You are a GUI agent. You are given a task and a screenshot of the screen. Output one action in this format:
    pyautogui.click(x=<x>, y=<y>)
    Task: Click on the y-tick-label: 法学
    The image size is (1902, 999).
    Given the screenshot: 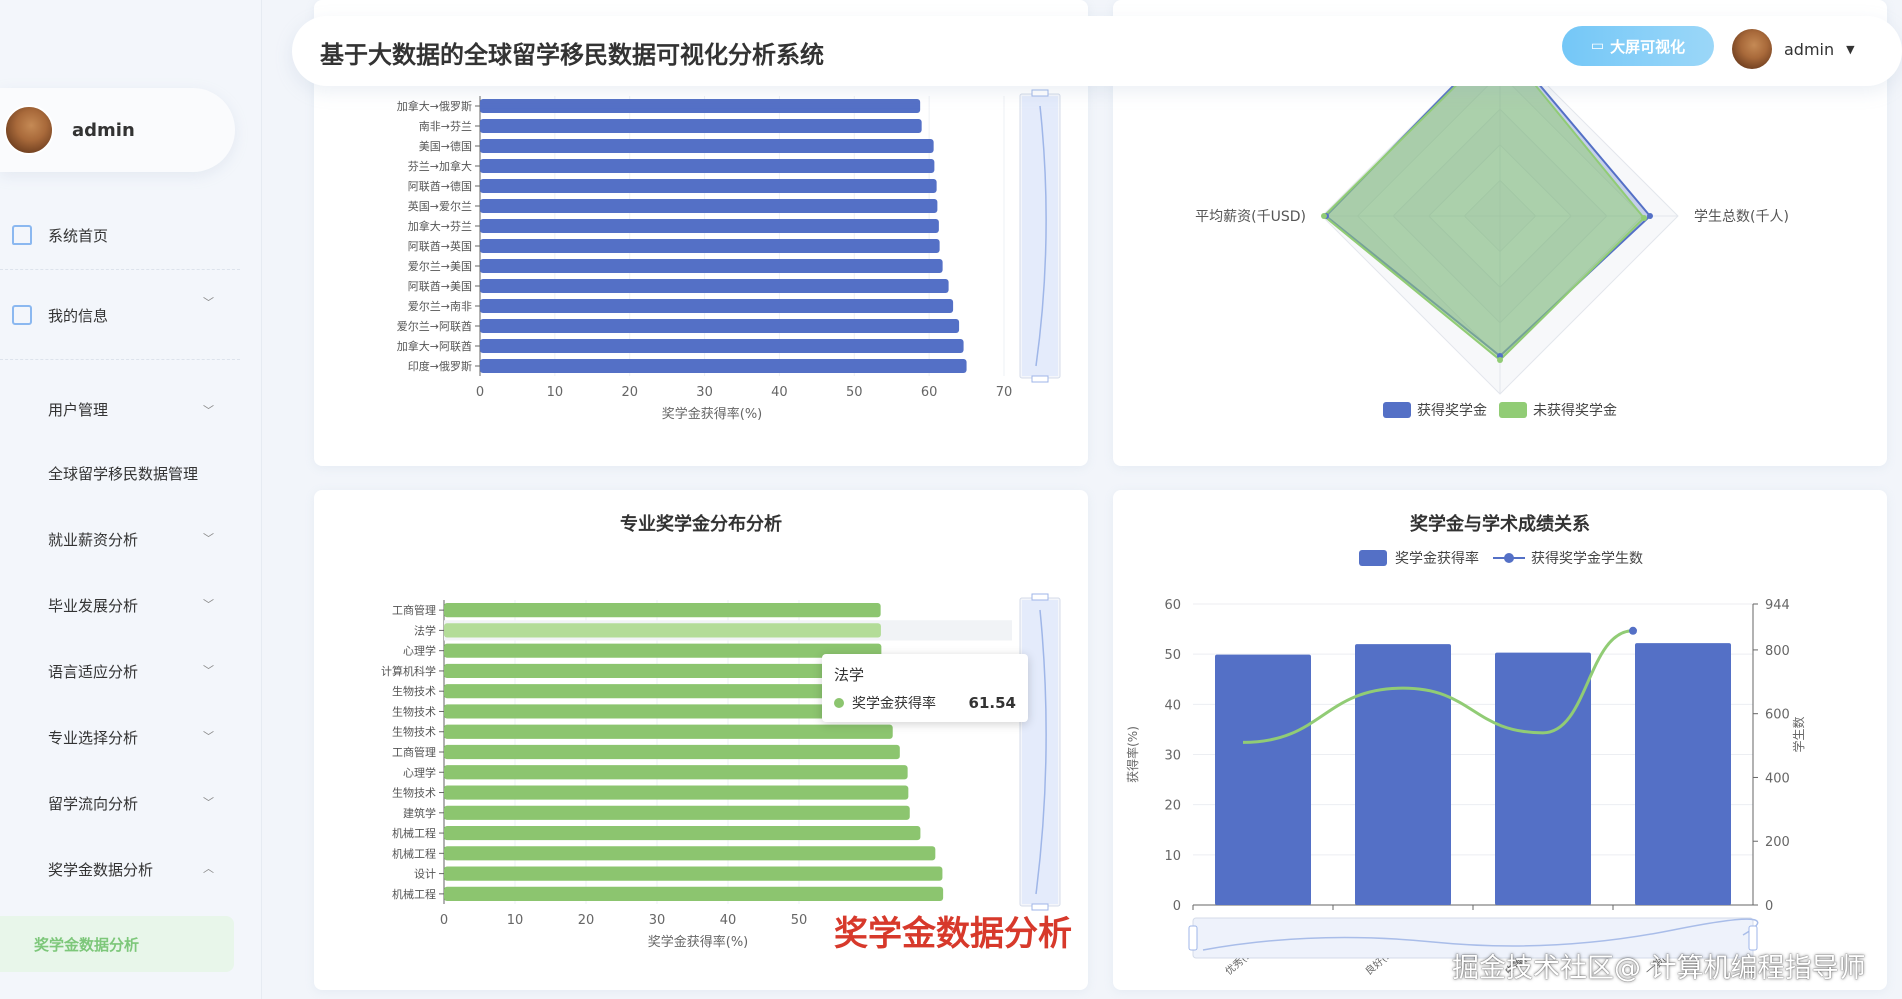 What is the action you would take?
    pyautogui.click(x=425, y=630)
    